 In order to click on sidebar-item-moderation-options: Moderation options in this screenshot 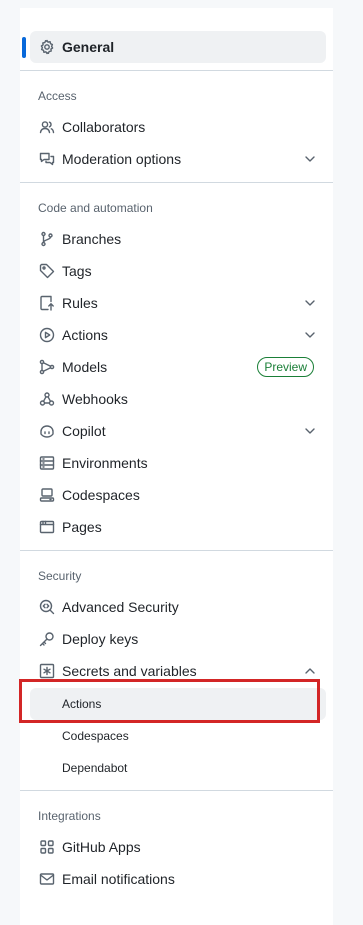, I will do `click(178, 159)`.